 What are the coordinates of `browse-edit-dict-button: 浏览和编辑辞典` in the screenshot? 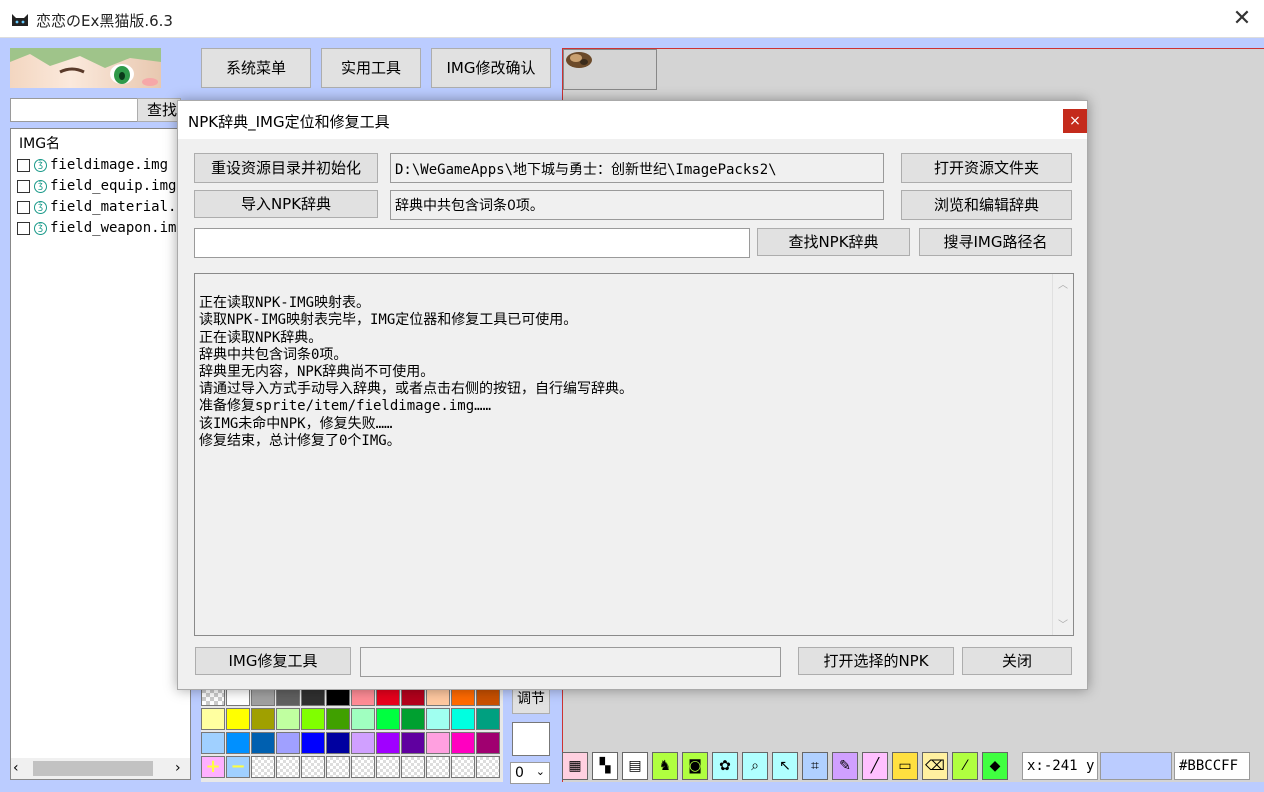 It's located at (986, 205).